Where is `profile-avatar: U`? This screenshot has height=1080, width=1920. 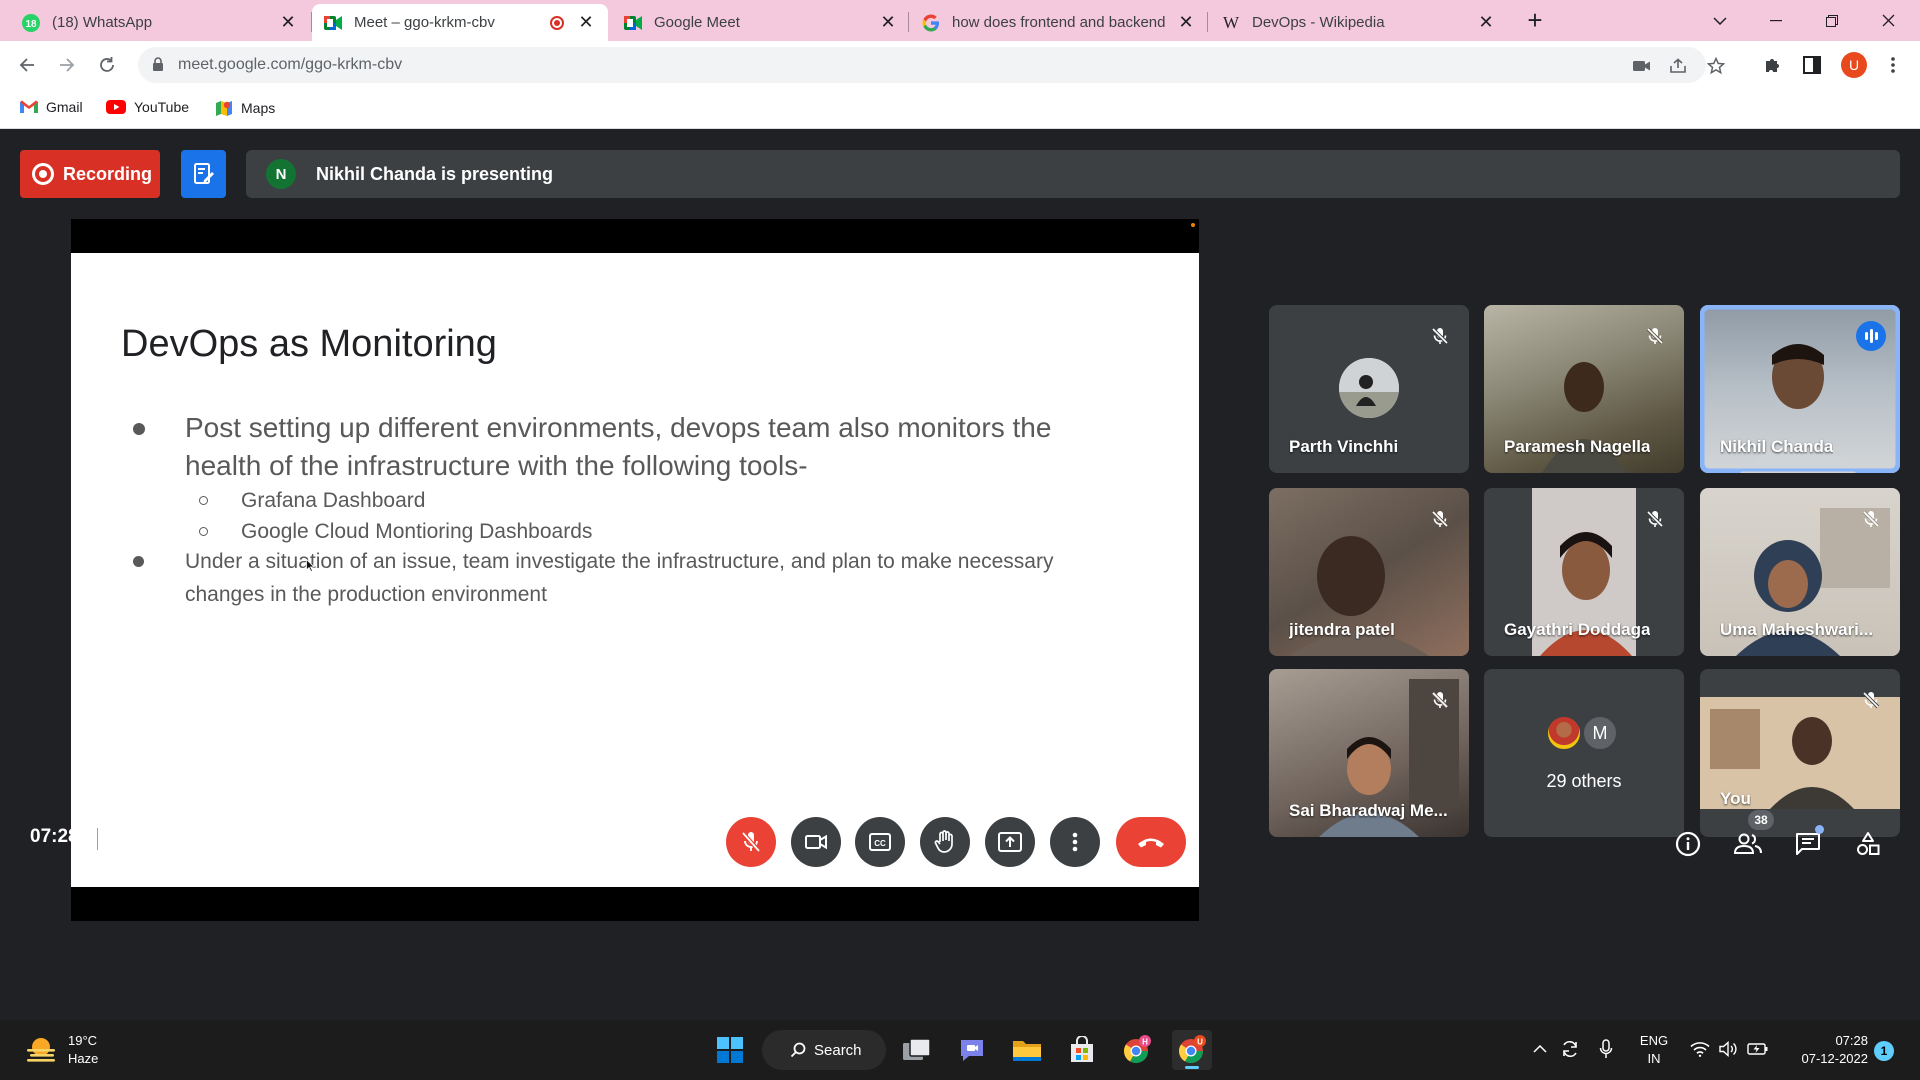
profile-avatar: U is located at coordinates (1854, 65).